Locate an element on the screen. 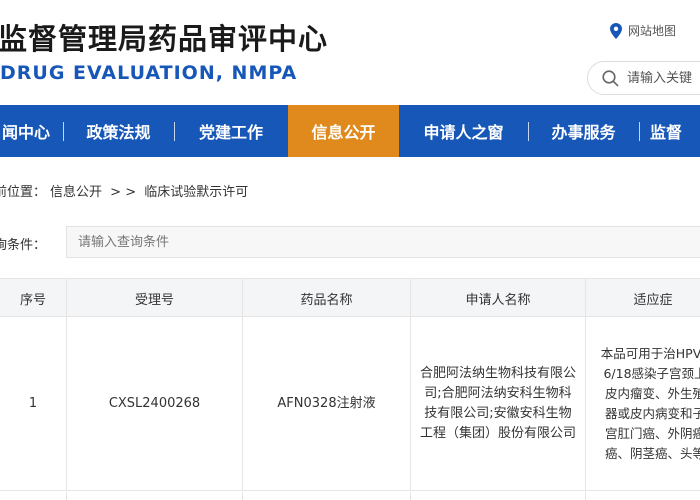 This screenshot has width=700, height=500. breadcrumb-prefix: 前位置： is located at coordinates (23, 192).